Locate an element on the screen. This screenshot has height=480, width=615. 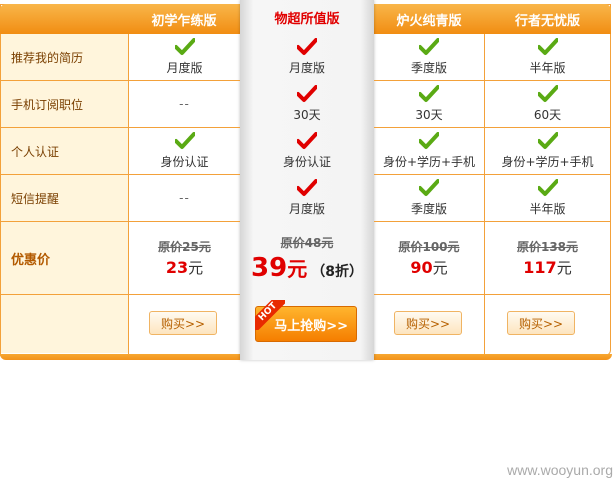
hot-badge: HOT is located at coordinates (270, 315).